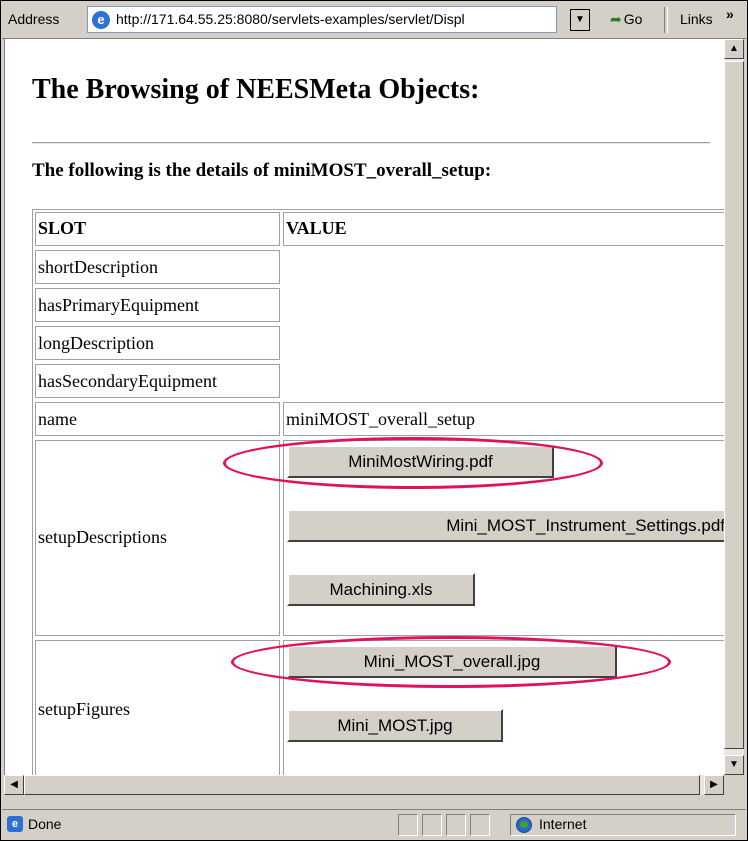  I want to click on column-header-slot: SLOT, so click(157, 229).